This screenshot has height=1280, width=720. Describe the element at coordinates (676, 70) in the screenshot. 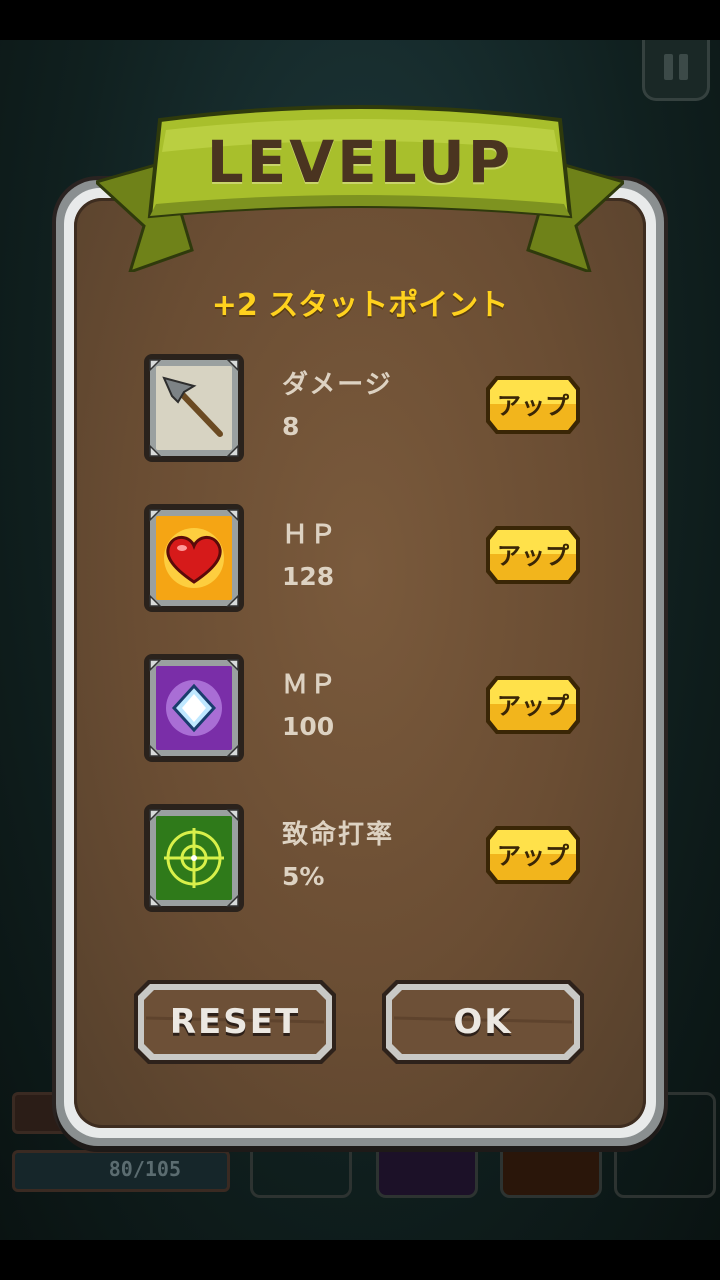

I see `pause-button` at that location.